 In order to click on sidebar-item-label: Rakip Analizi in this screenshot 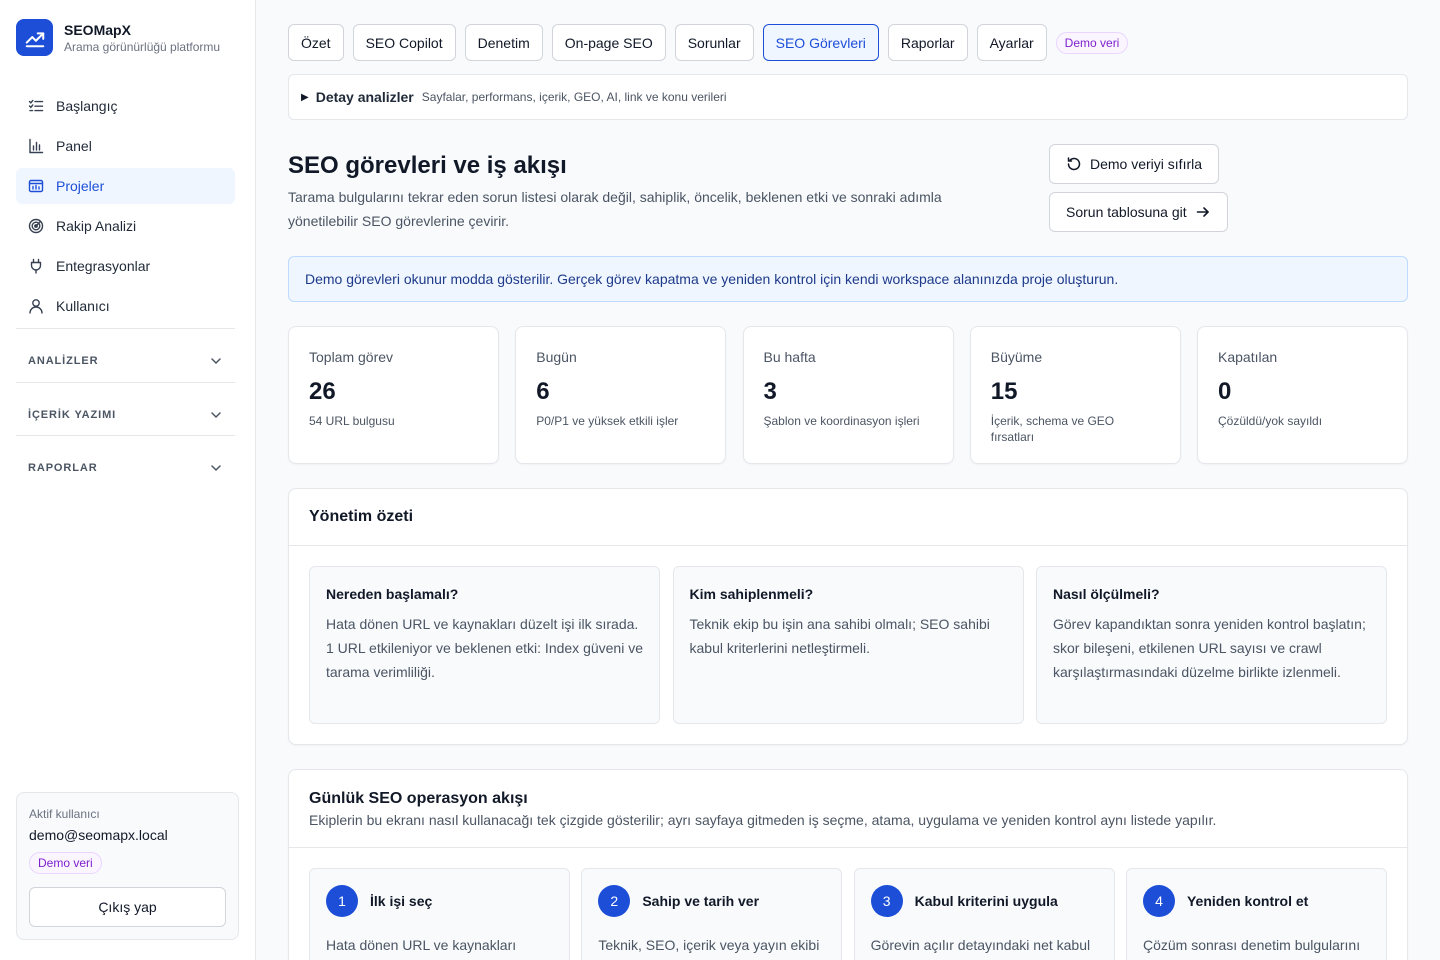, I will do `click(96, 226)`.